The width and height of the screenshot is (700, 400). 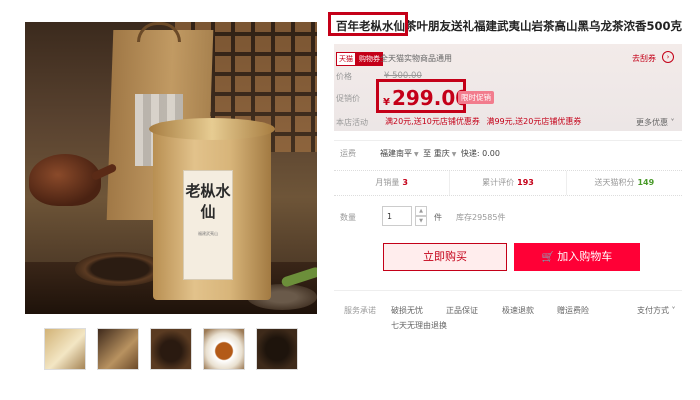 What do you see at coordinates (419, 325) in the screenshot?
I see `return-policy: 七天无理由退换` at bounding box center [419, 325].